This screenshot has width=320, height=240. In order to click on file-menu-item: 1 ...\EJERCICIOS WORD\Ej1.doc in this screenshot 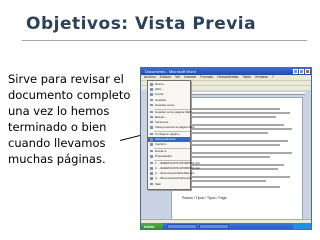, I will do `click(174, 163)`.